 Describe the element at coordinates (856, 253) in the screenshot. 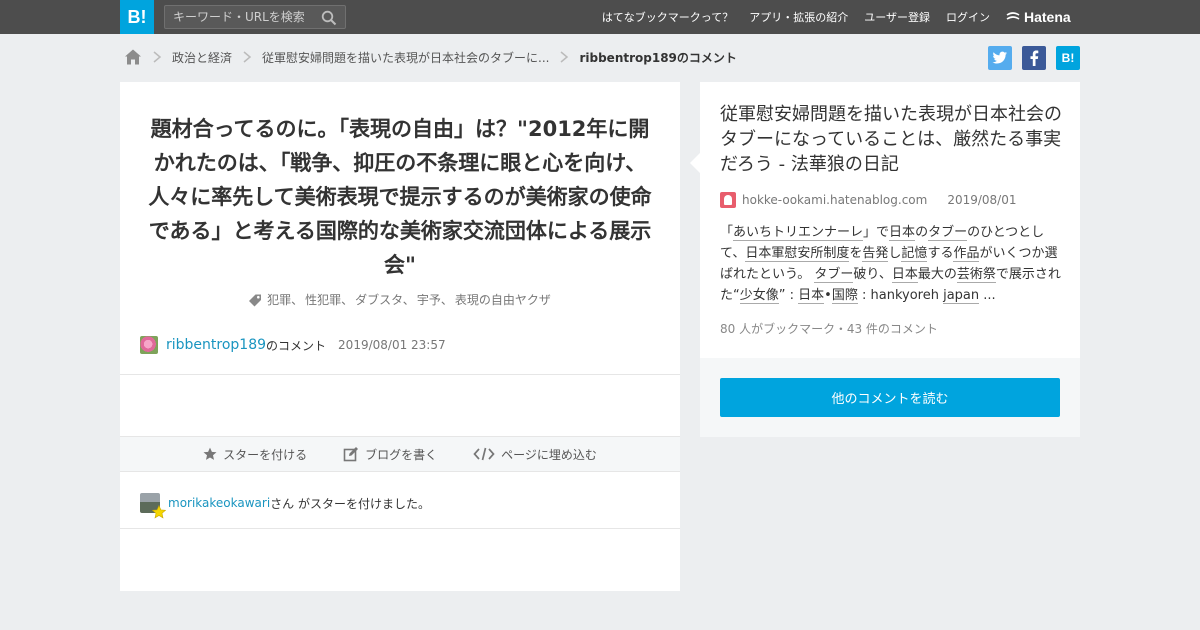

I see `description-text: を` at that location.